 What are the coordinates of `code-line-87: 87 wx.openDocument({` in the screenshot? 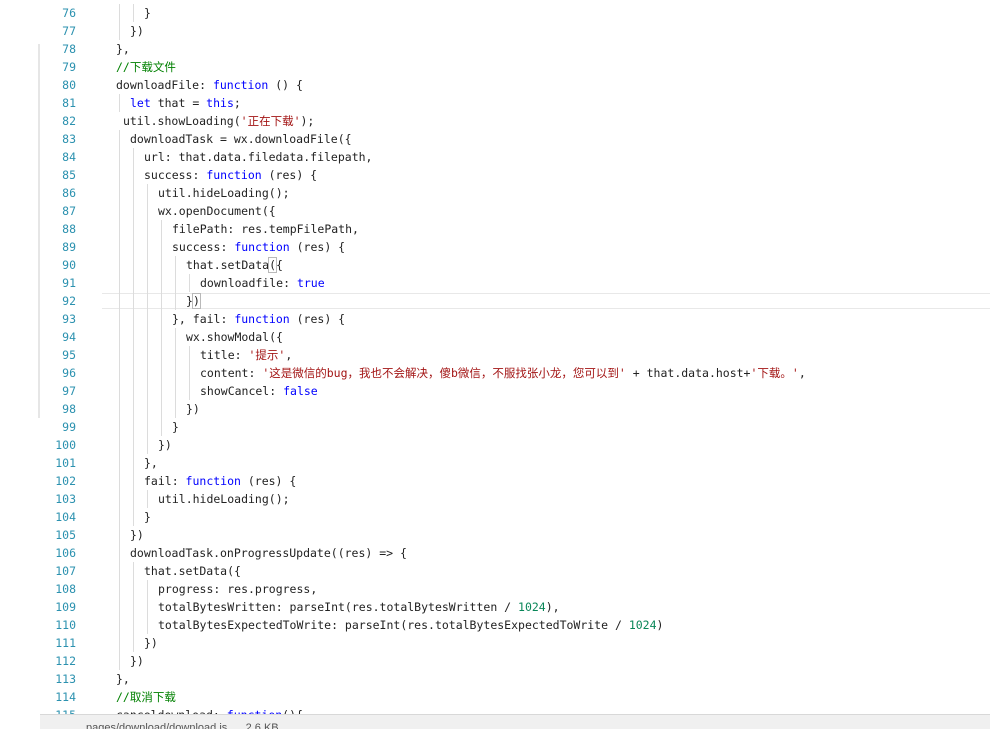 It's located at (495, 211).